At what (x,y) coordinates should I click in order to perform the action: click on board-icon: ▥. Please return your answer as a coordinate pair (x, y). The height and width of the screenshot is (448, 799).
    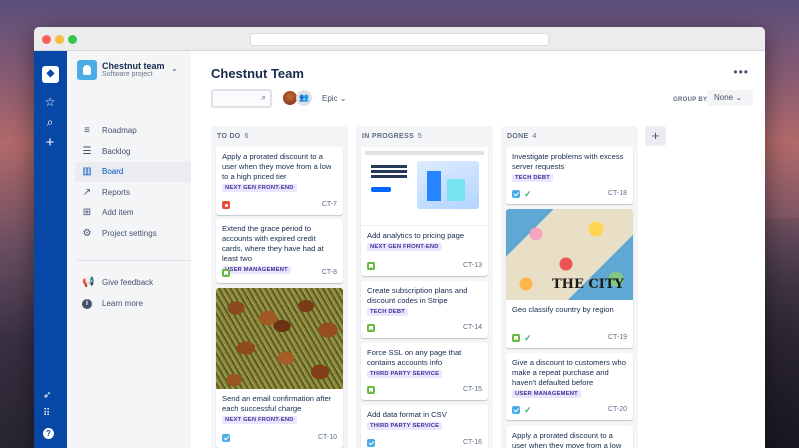
    Looking at the image, I should click on (87, 171).